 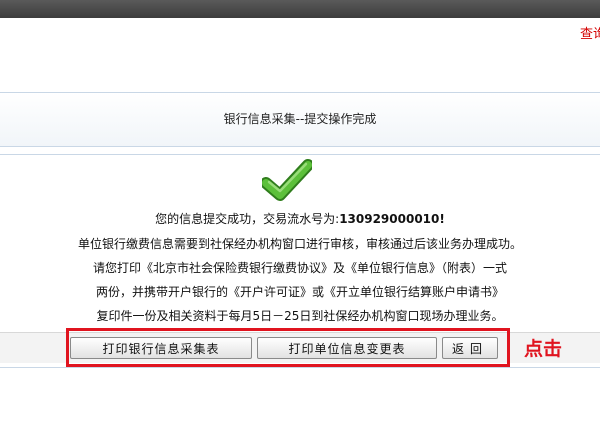 What do you see at coordinates (299, 268) in the screenshot?
I see `info-line-3: 请您打印《北京市社会保险费银行缴费协议》及《单位银行信息》（附表）一式` at bounding box center [299, 268].